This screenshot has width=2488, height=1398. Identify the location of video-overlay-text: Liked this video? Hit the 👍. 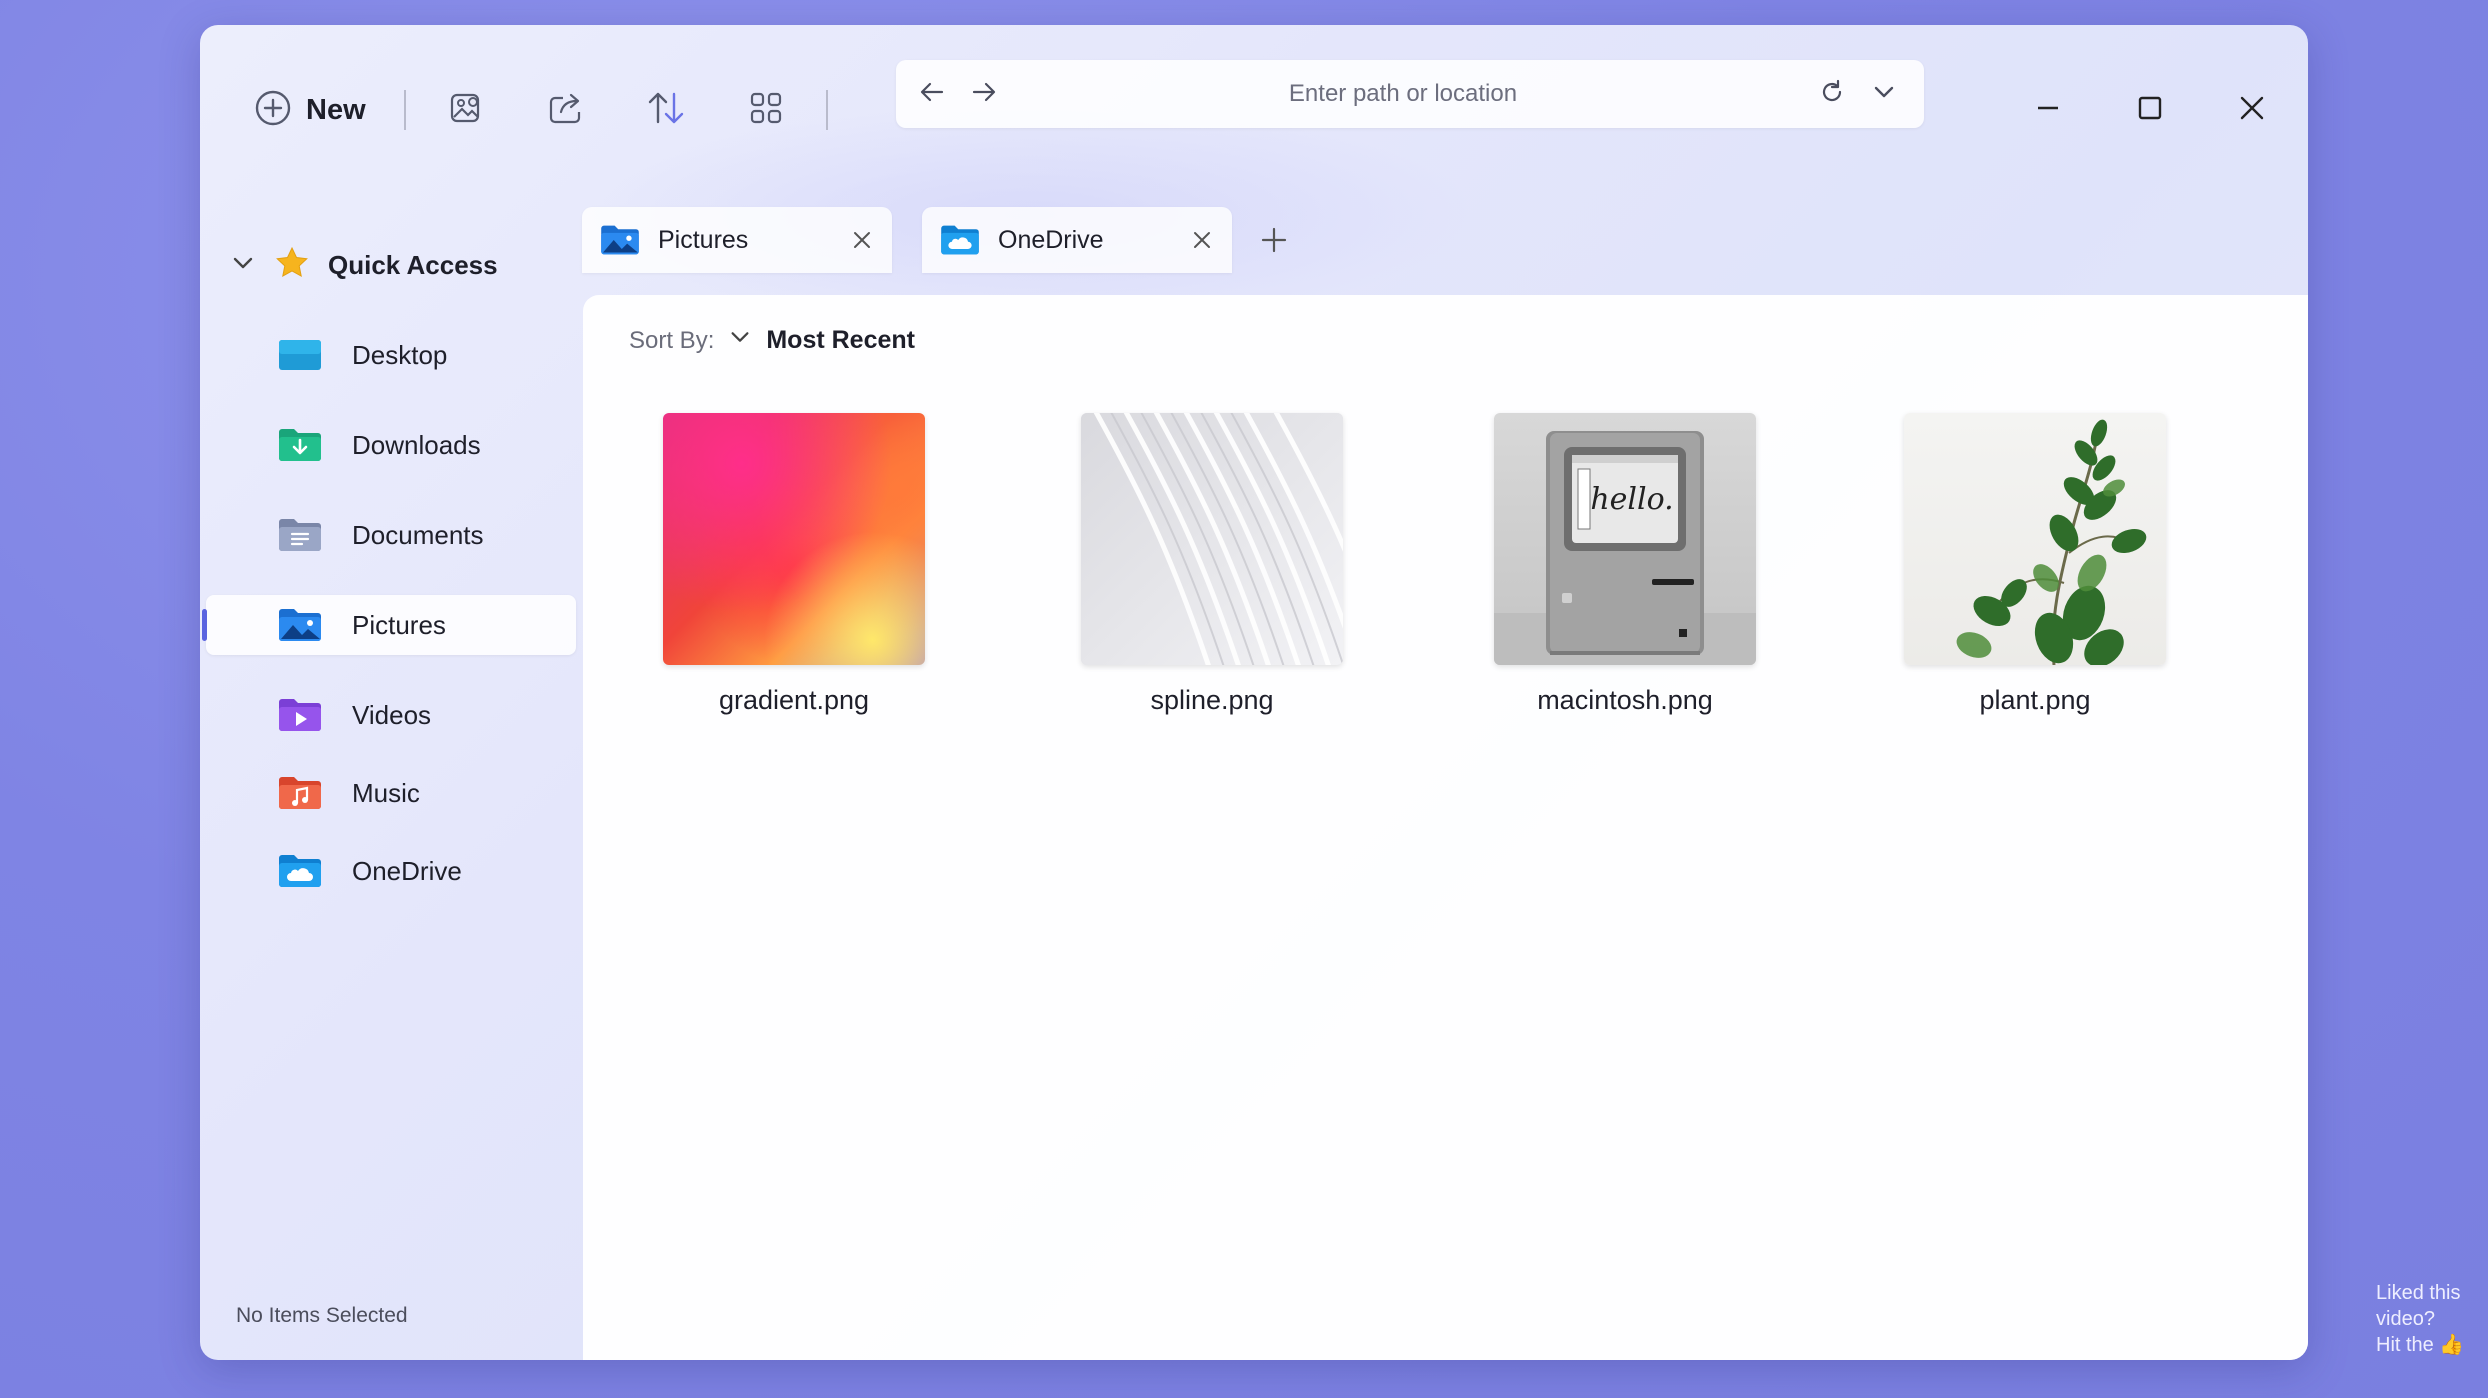
(2420, 1319).